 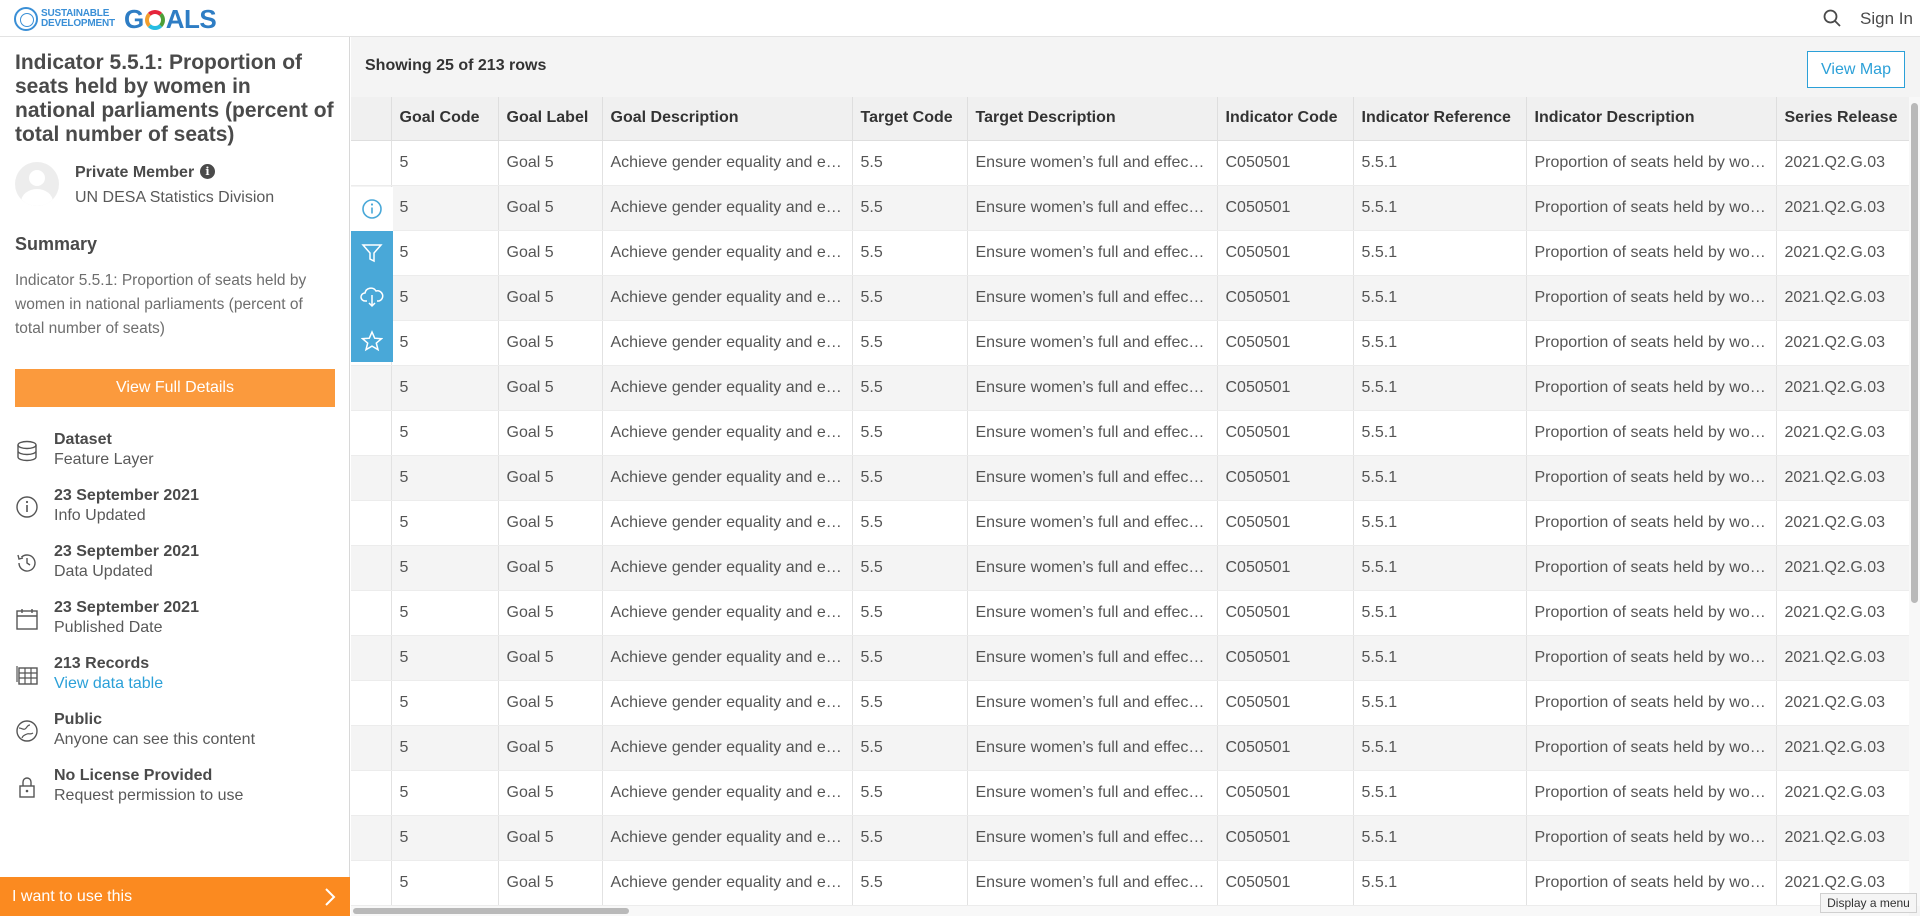 I want to click on search-icon, so click(x=1832, y=18).